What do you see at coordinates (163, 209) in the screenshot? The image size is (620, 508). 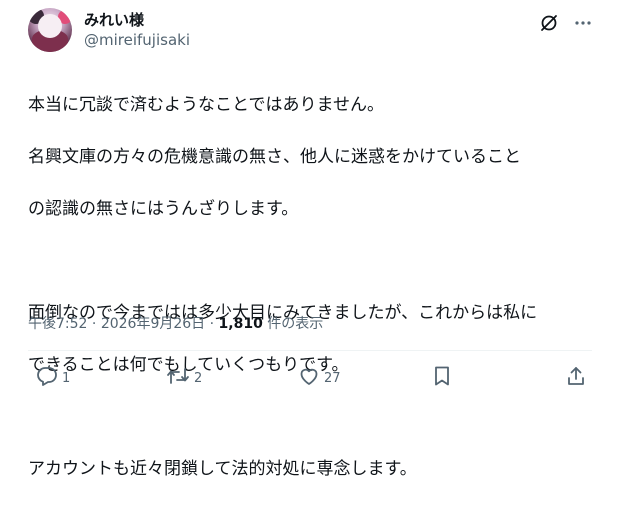 I see `post-line: の認識の無さにはうんざりします。` at bounding box center [163, 209].